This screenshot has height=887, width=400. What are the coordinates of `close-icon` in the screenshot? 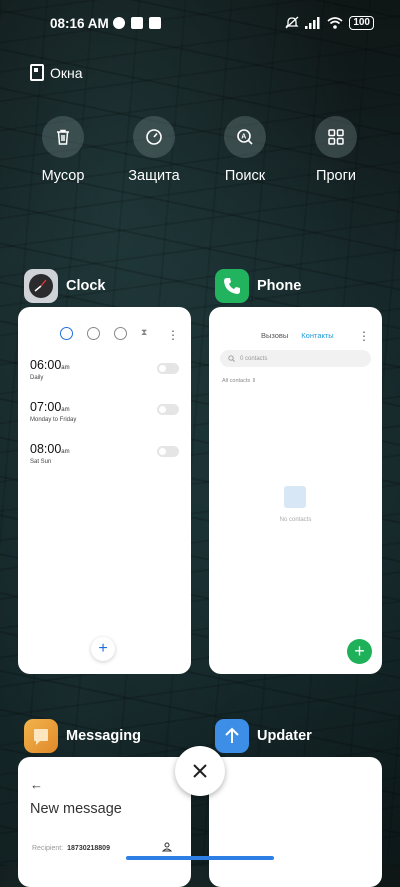 It's located at (200, 771).